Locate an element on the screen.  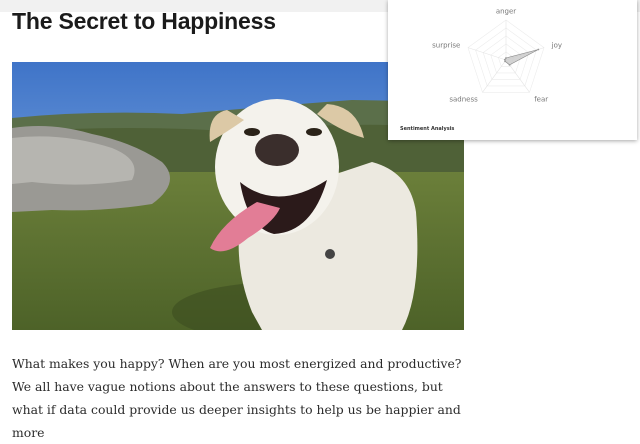
radar-label-joy: joy is located at coordinates (556, 46).